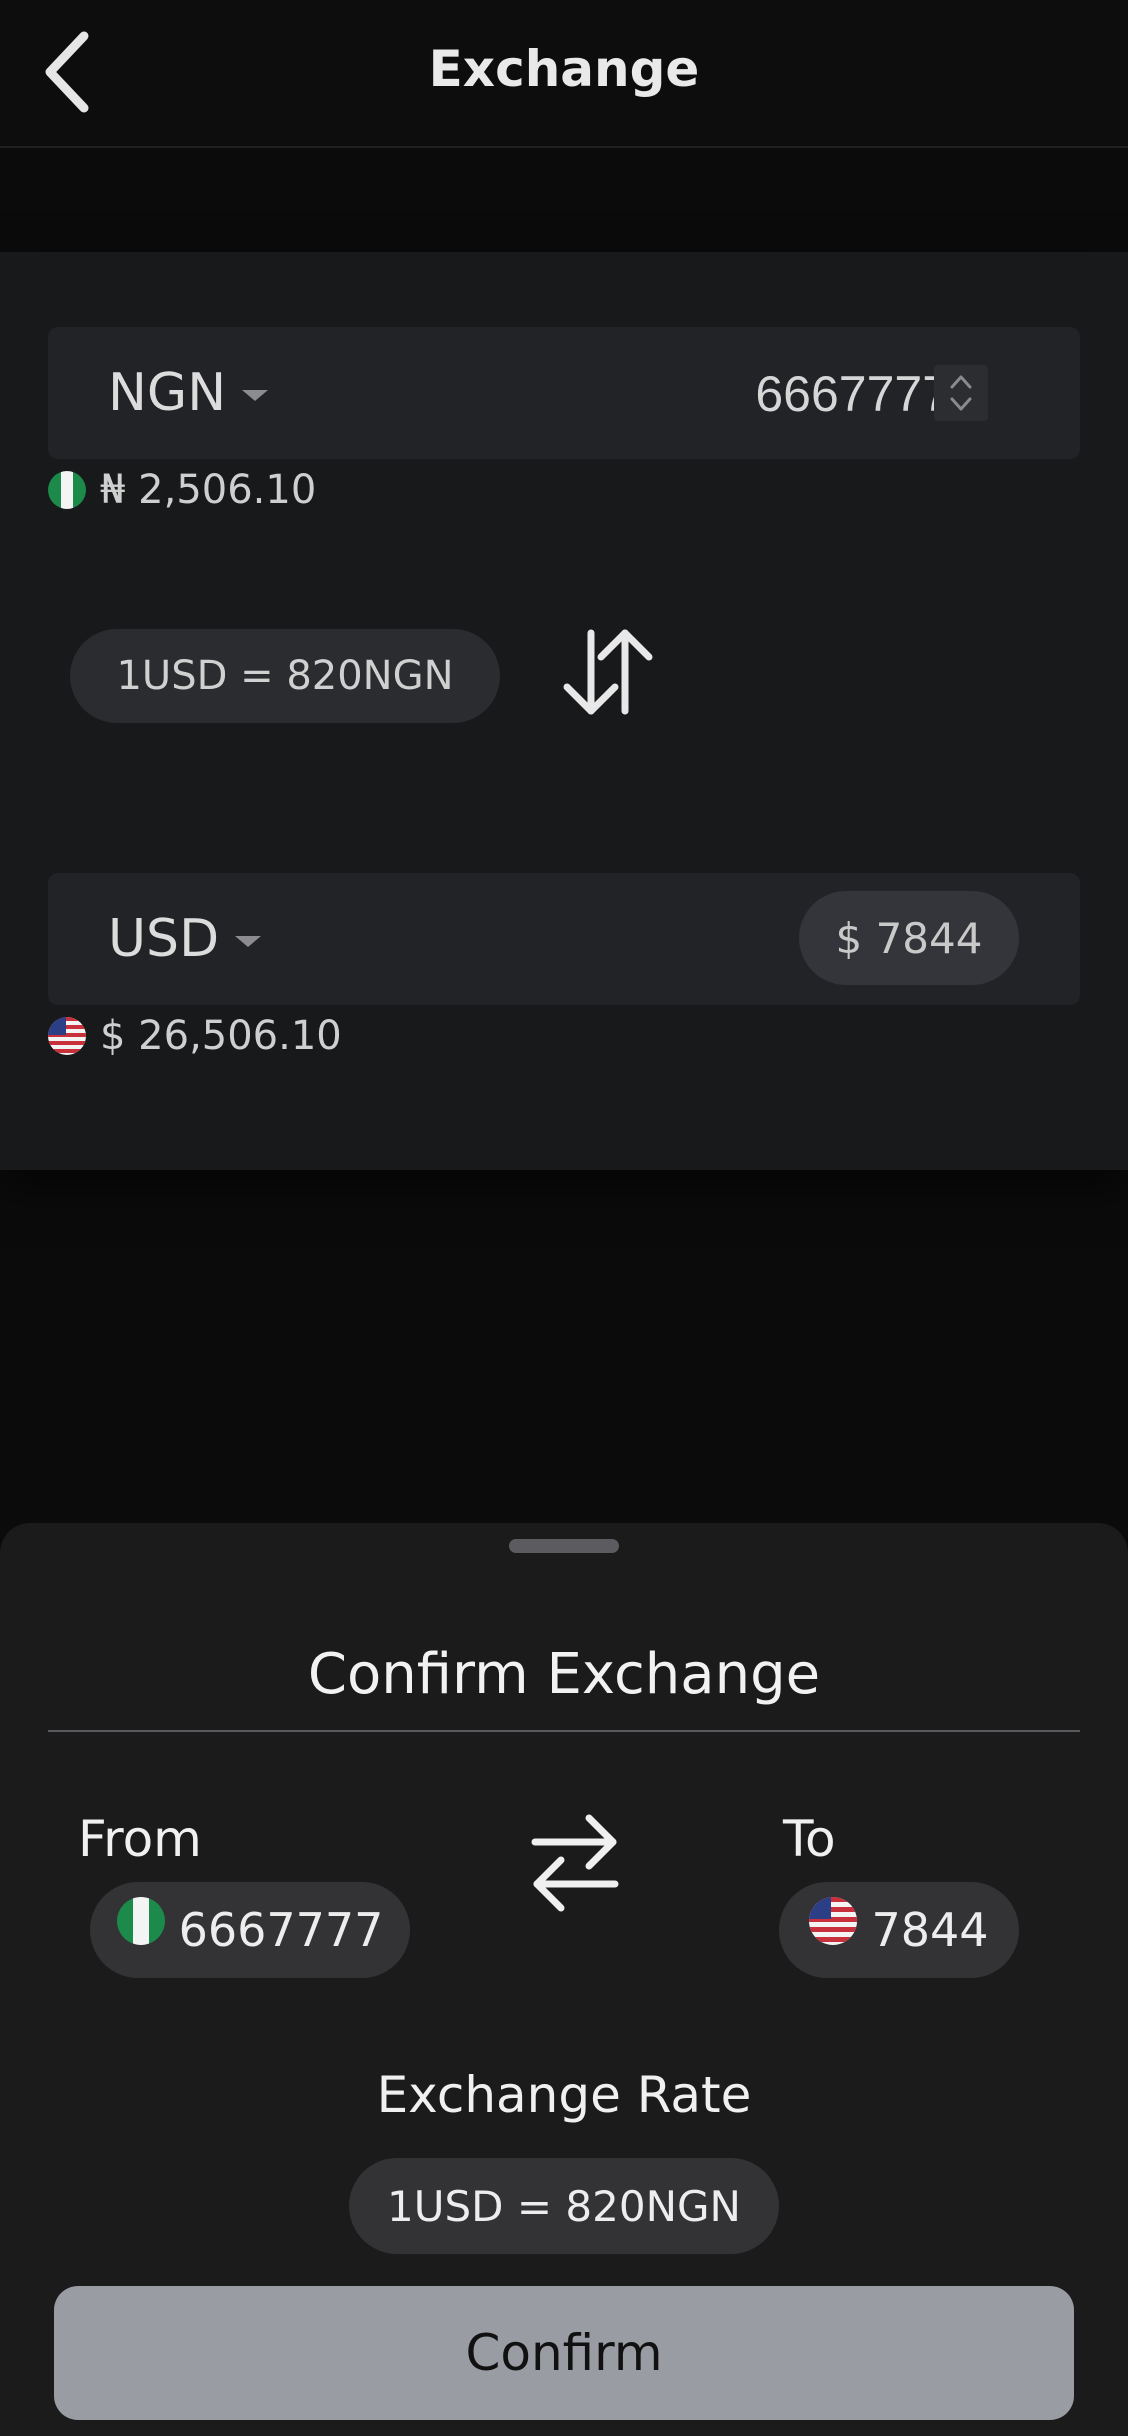  I want to click on stepper-arrows-icon, so click(961, 393).